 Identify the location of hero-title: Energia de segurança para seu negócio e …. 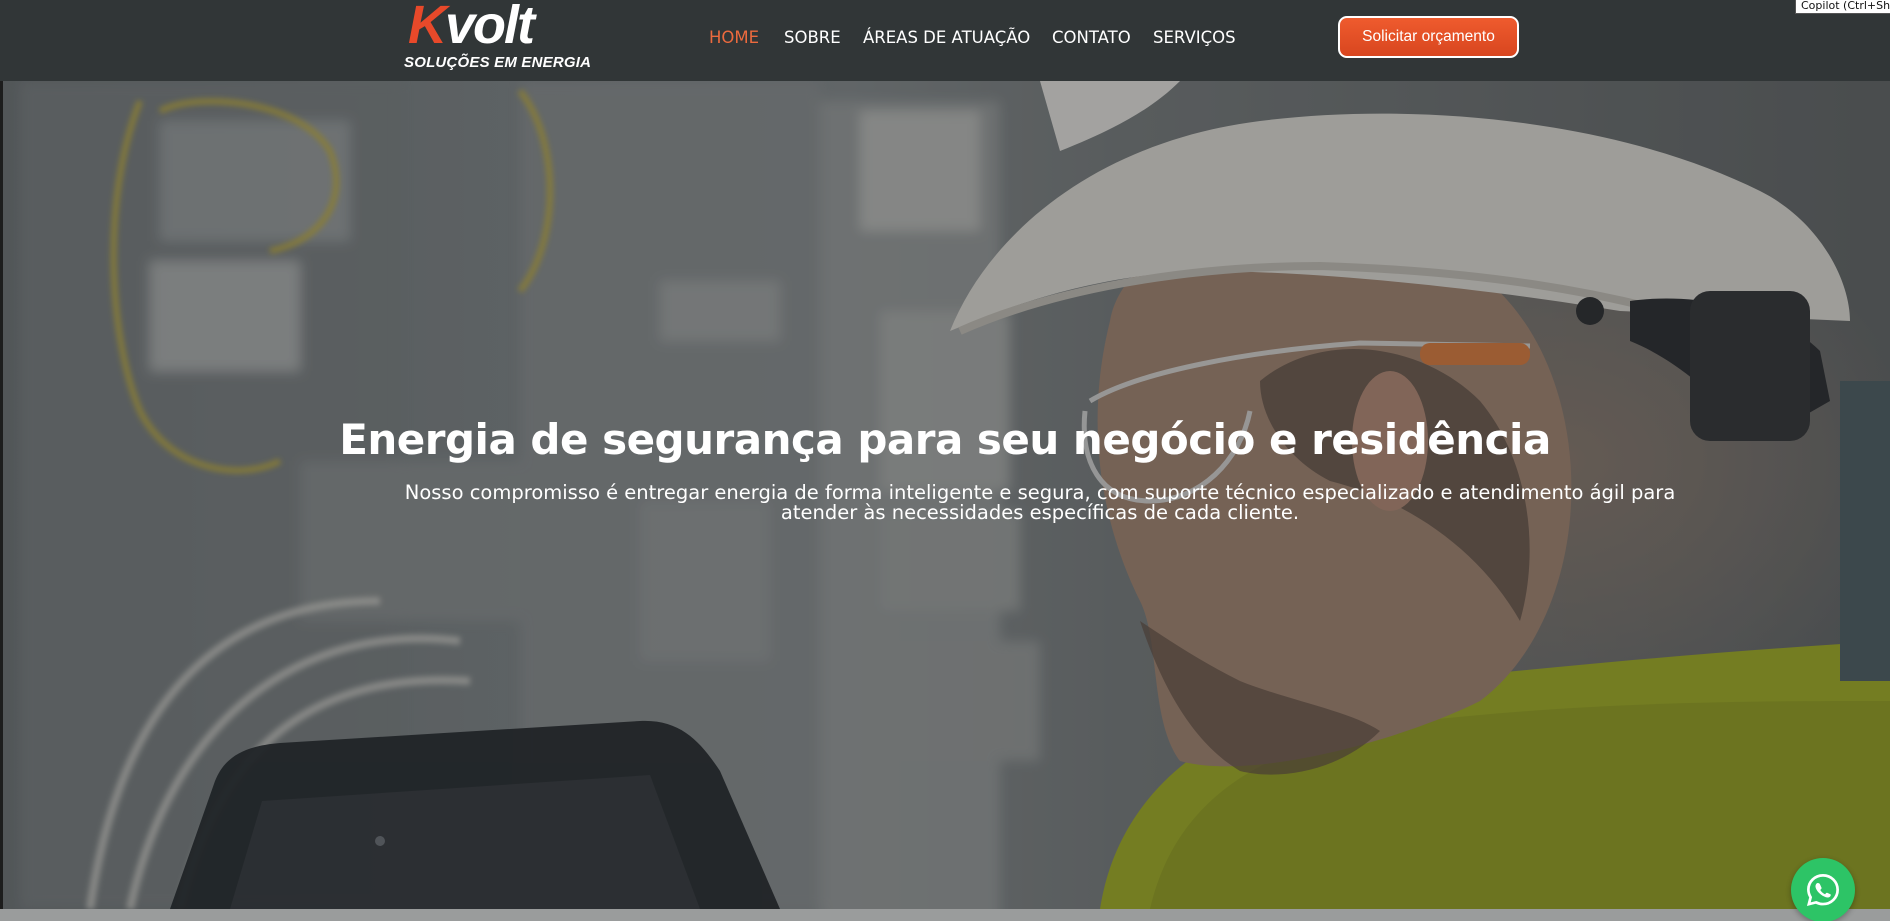
(945, 439).